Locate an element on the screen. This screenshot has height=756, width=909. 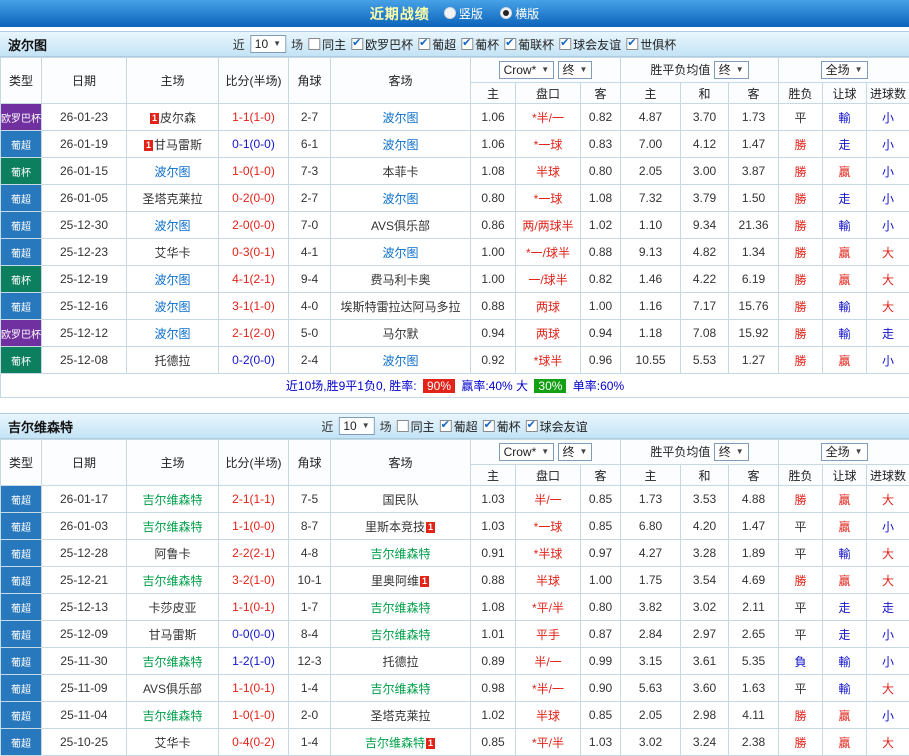
corners-cell: 2-4 is located at coordinates (310, 360).